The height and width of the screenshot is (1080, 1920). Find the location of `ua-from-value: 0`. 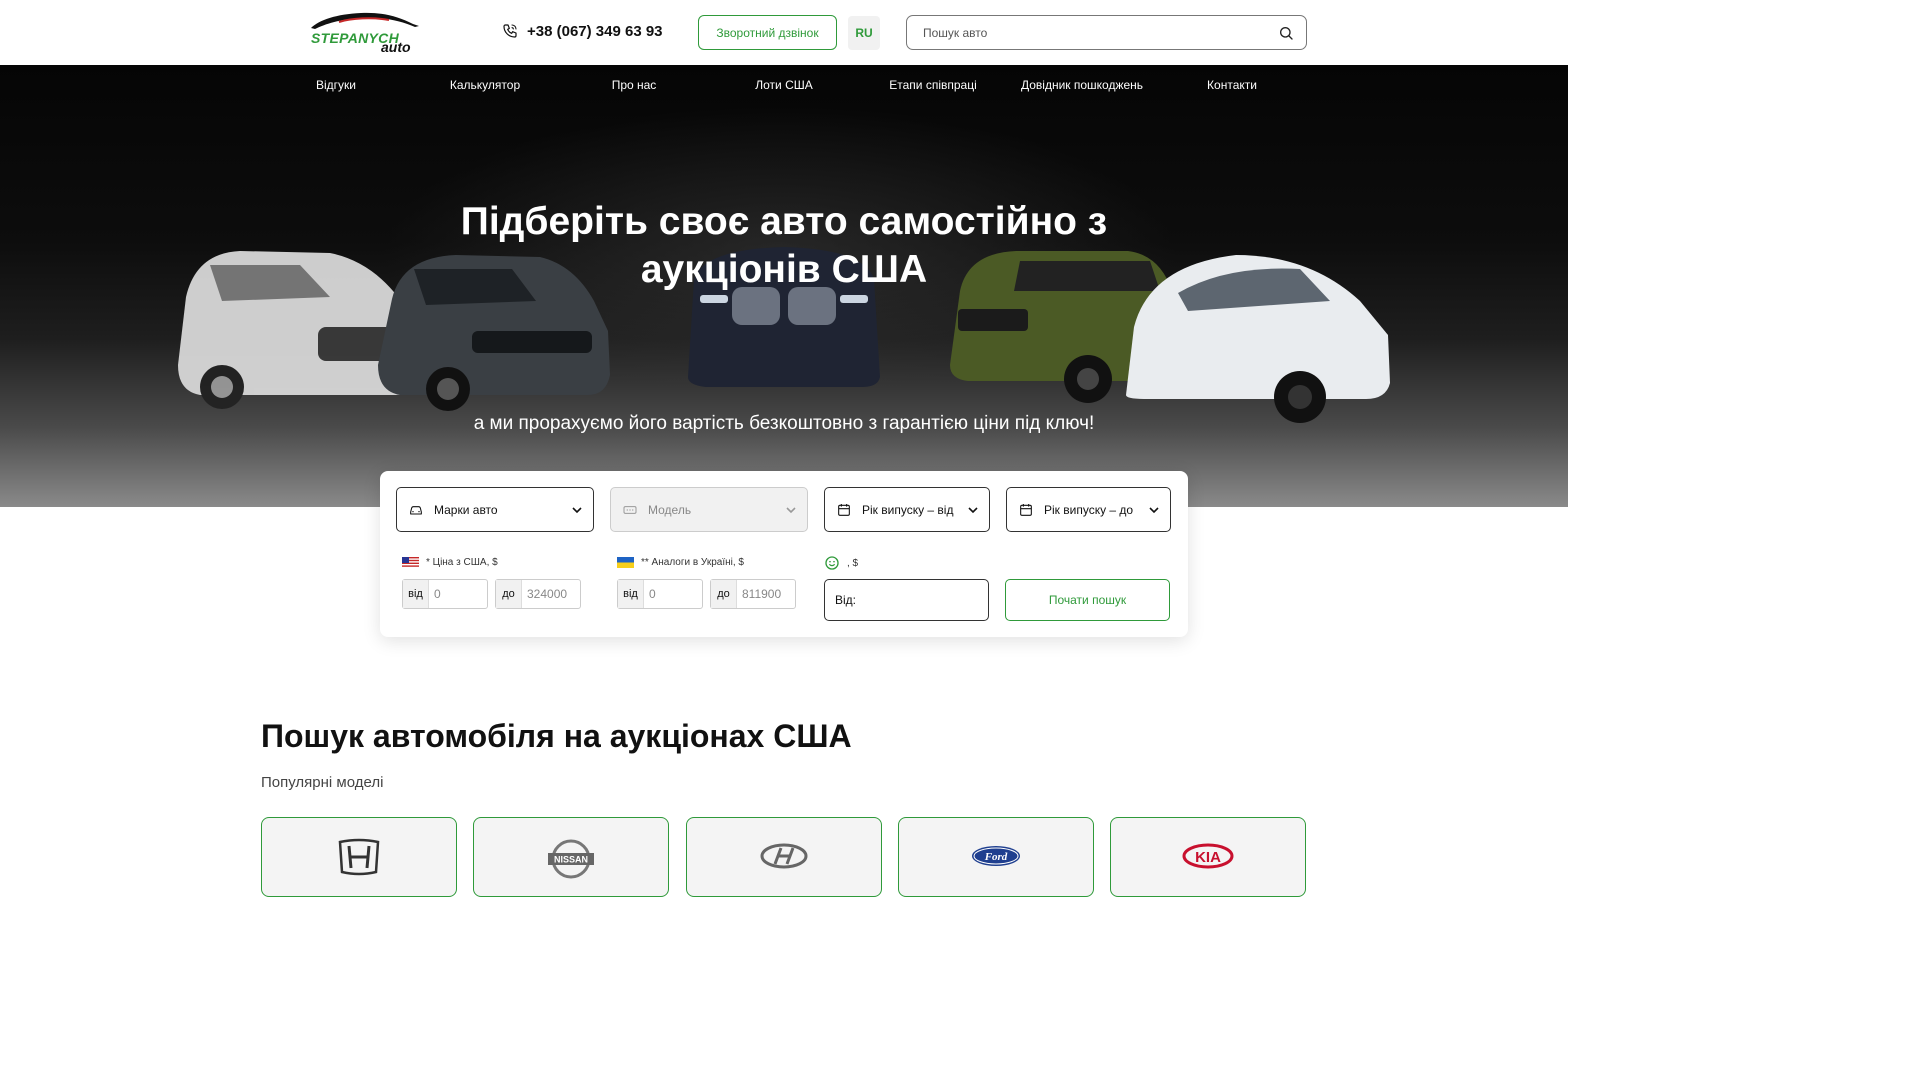

ua-from-value: 0 is located at coordinates (652, 594).